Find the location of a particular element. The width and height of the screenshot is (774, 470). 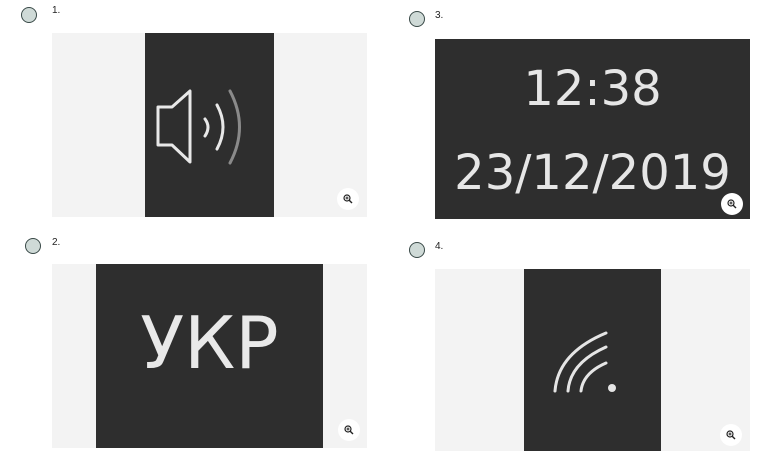

taskbar-tile: УКР is located at coordinates (209, 356).